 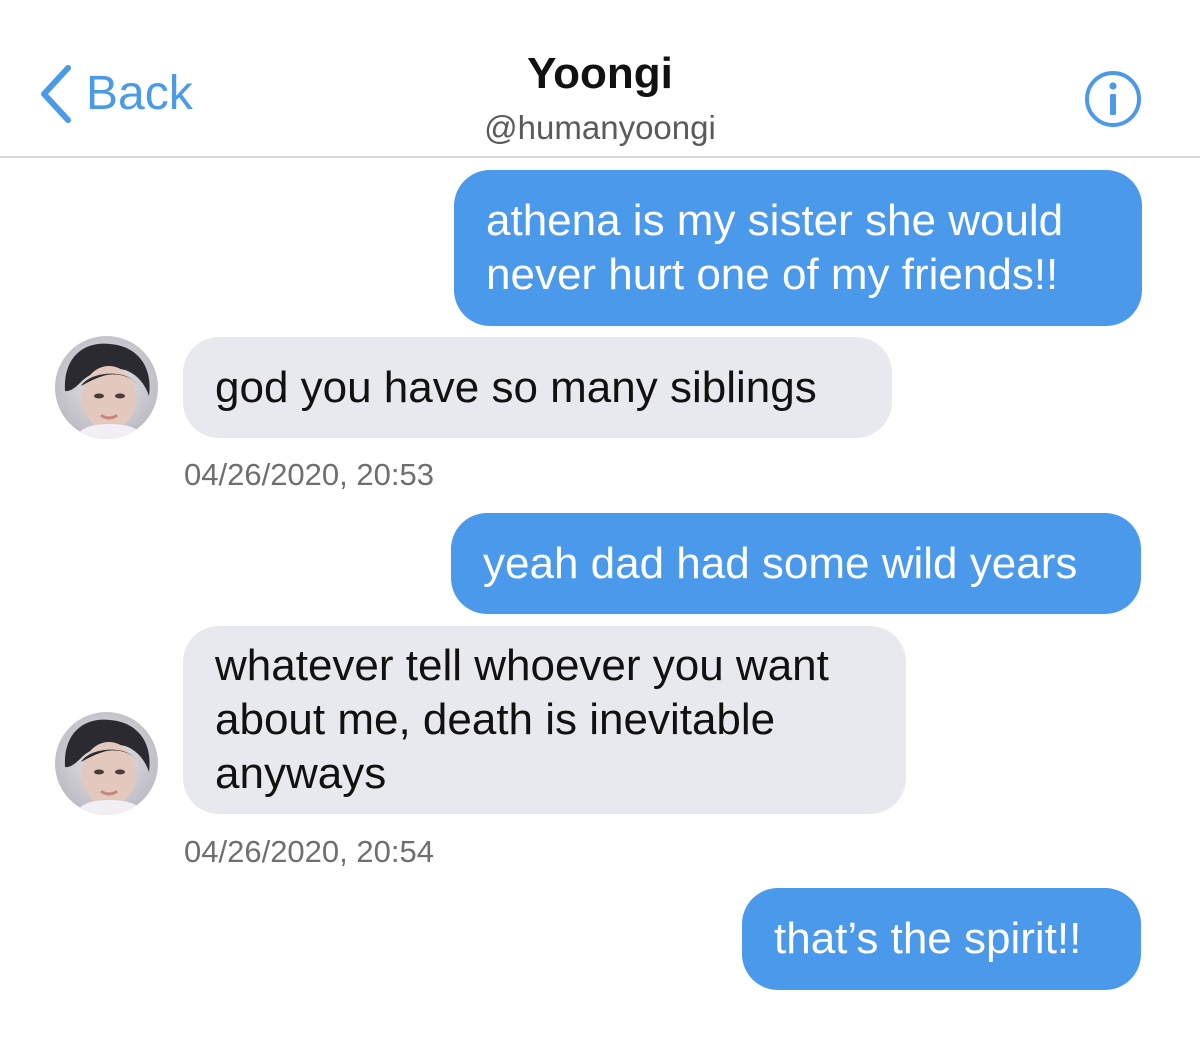 I want to click on conversation-title-block: Yoongi @humanyoongi, so click(x=600, y=98).